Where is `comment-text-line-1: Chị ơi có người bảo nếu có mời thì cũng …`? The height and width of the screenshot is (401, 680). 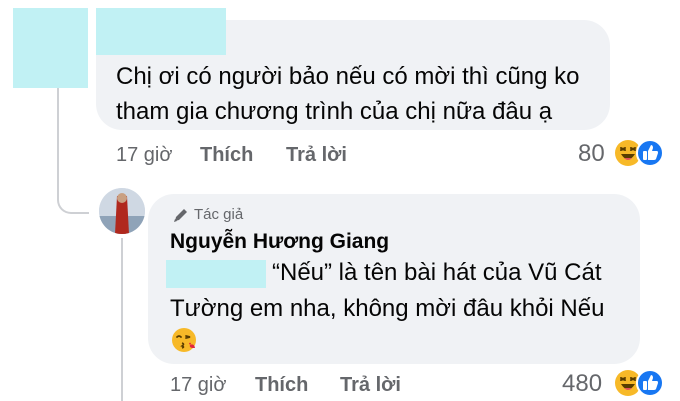 comment-text-line-1: Chị ơi có người bảo nếu có mời thì cũng … is located at coordinates (348, 76).